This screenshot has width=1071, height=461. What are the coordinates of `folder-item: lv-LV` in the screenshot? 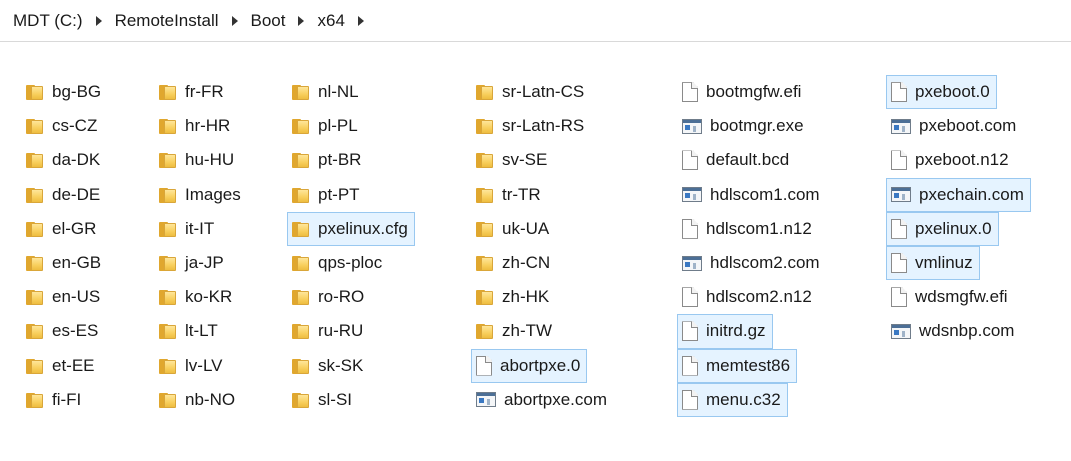 It's located at (191, 366).